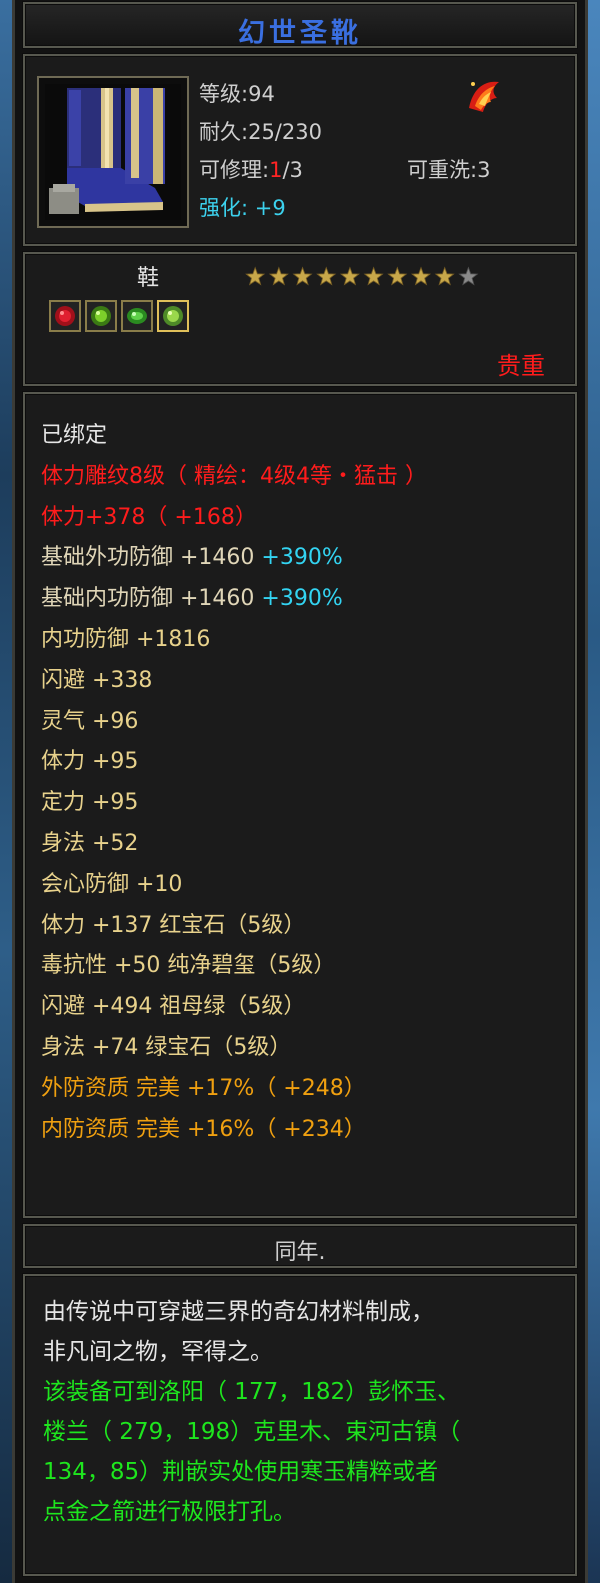 This screenshot has width=600, height=1583. I want to click on emerald-gem-icon, so click(137, 316).